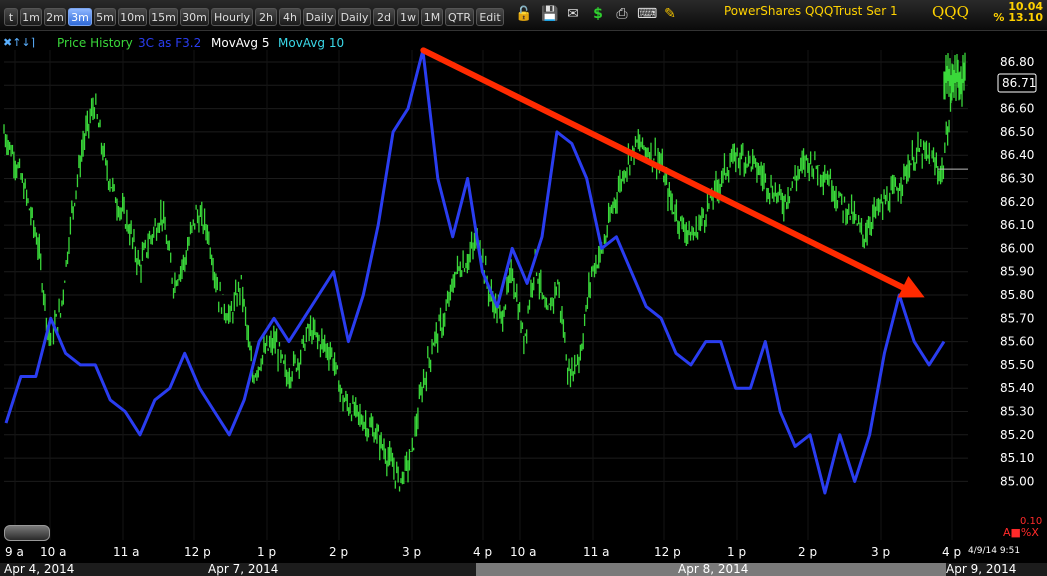 This screenshot has width=1047, height=576. I want to click on y-tick-label: 85.30, so click(1017, 412).